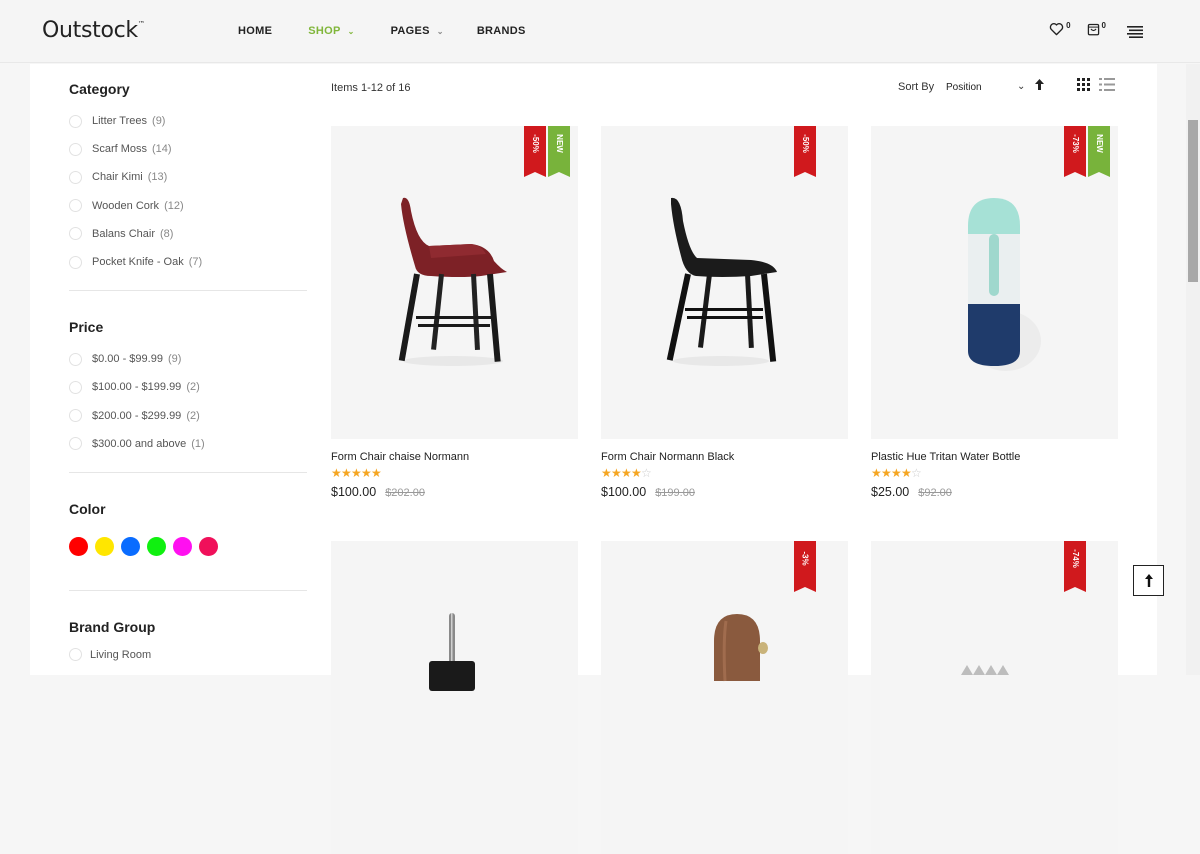 The width and height of the screenshot is (1200, 854). What do you see at coordinates (501, 31) in the screenshot?
I see `nav-brands: BRANDS` at bounding box center [501, 31].